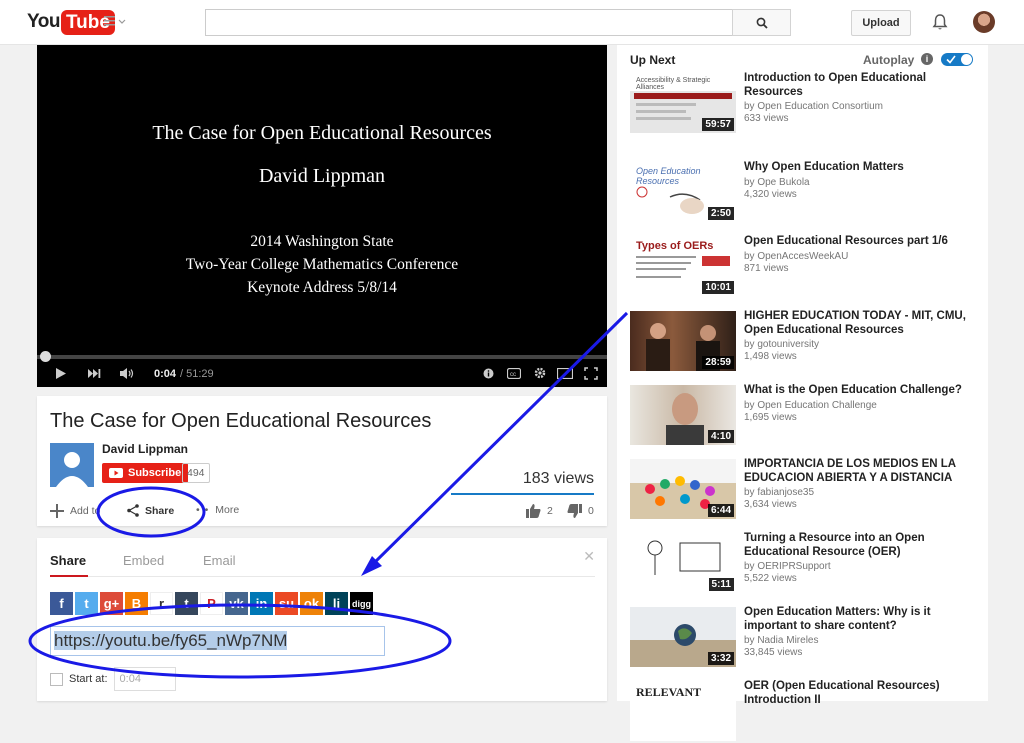 Image resolution: width=1024 pixels, height=743 pixels. I want to click on pinterest-icon: P, so click(211, 603).